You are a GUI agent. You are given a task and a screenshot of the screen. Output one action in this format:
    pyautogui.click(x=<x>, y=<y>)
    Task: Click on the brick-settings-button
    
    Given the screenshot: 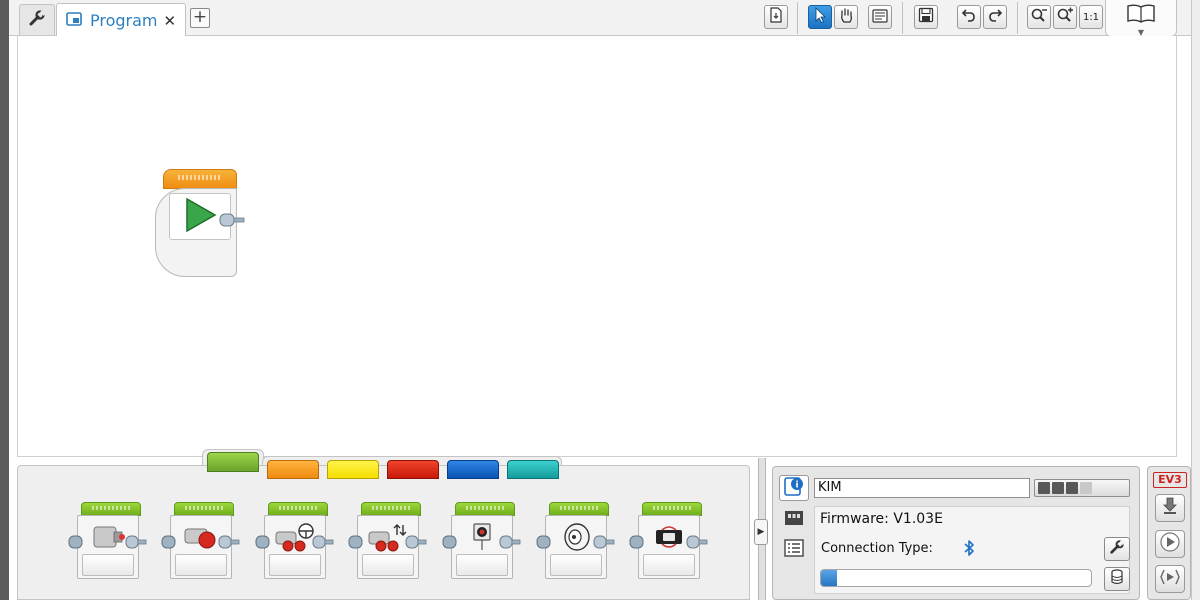 What is the action you would take?
    pyautogui.click(x=1117, y=549)
    